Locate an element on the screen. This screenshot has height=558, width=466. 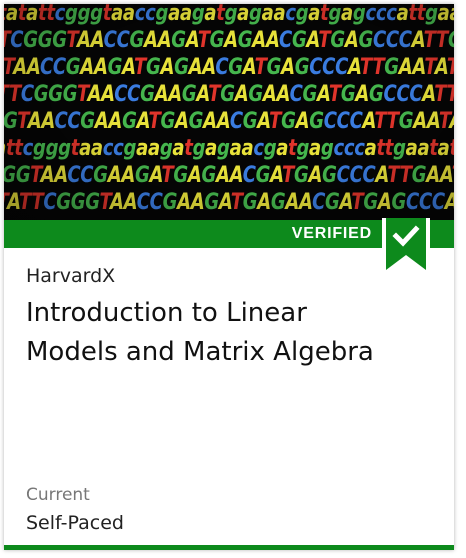
course-org: HarvardX is located at coordinates (71, 276).